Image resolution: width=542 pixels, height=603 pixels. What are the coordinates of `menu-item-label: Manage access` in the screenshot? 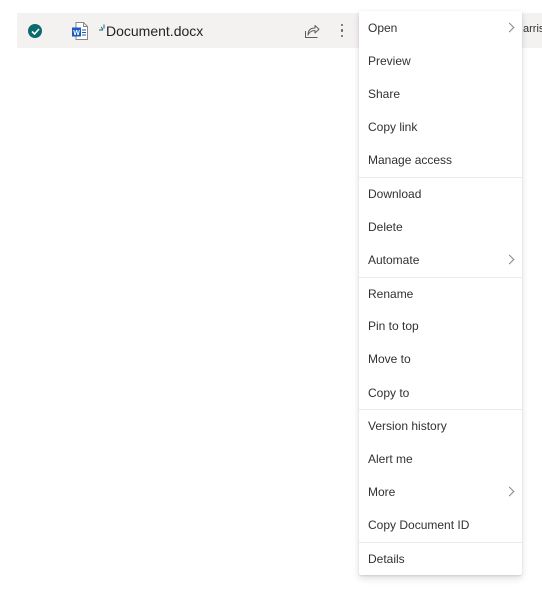 It's located at (410, 160).